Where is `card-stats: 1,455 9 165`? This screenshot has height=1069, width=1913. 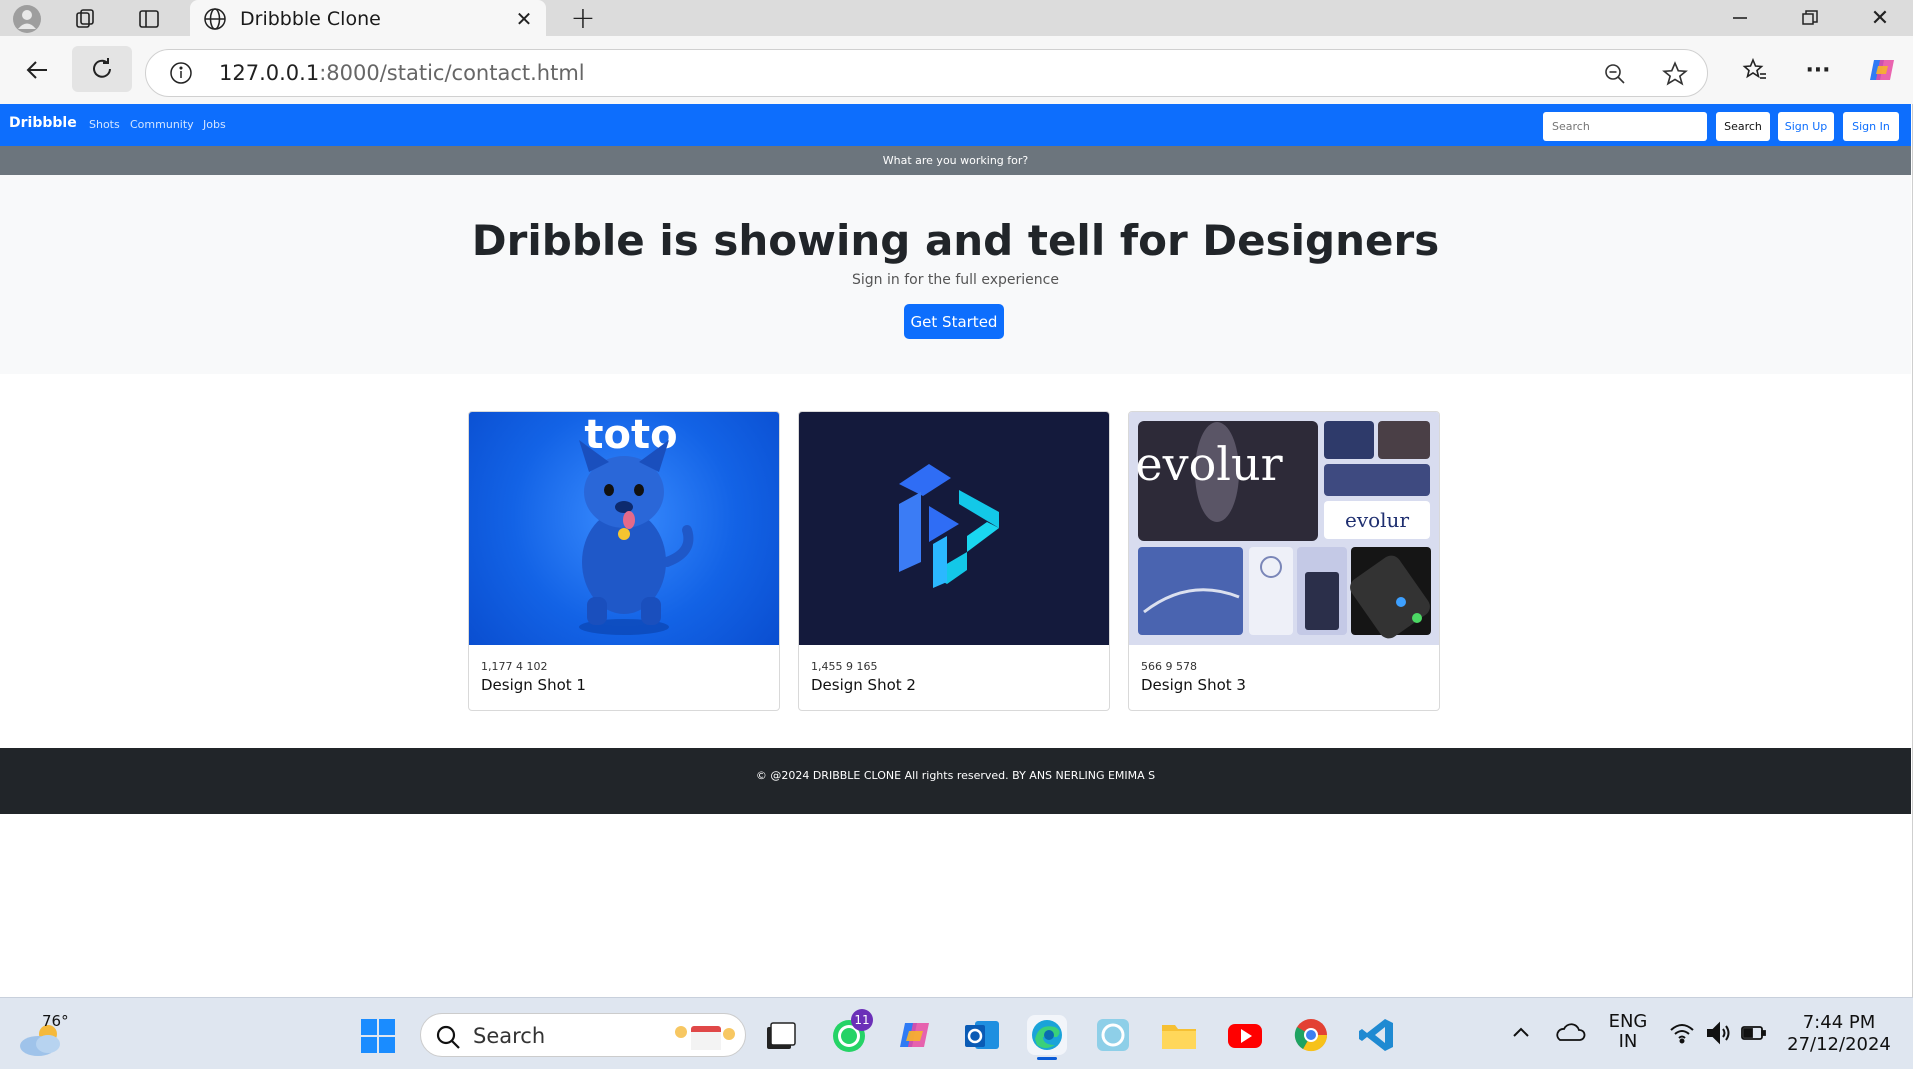 card-stats: 1,455 9 165 is located at coordinates (844, 666).